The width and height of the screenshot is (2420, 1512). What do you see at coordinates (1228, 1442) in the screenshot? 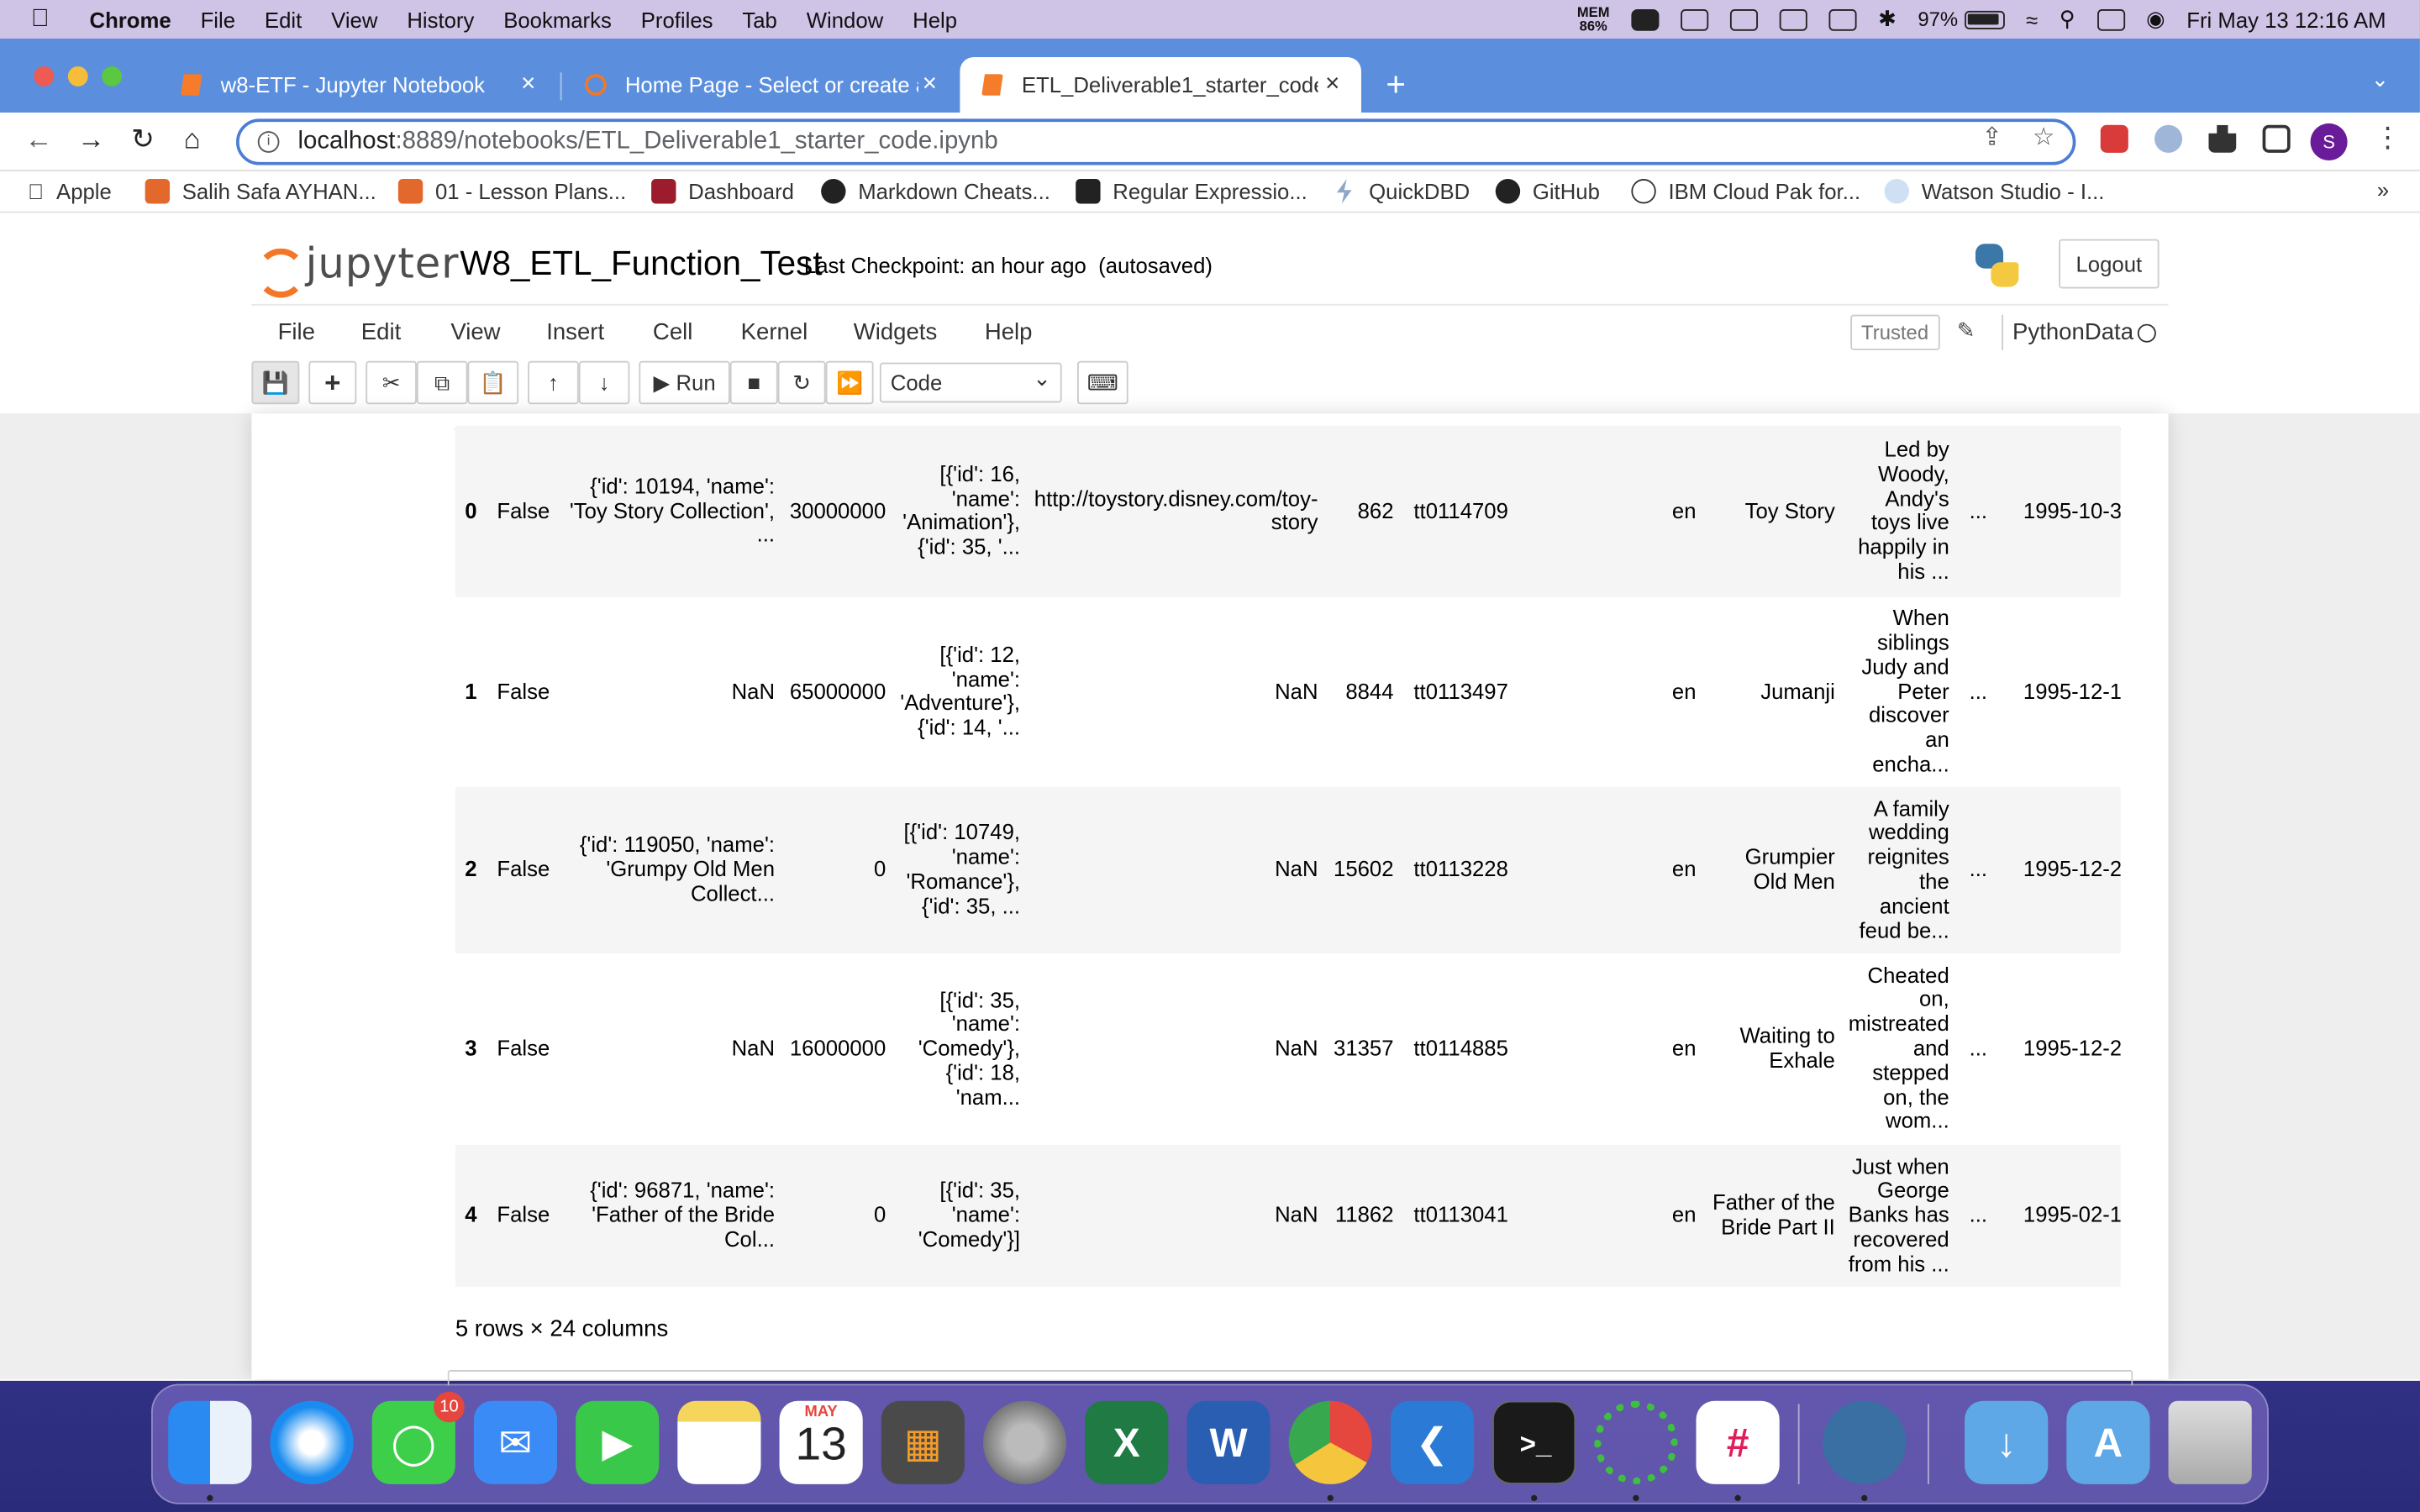
I see `word-icon: W` at bounding box center [1228, 1442].